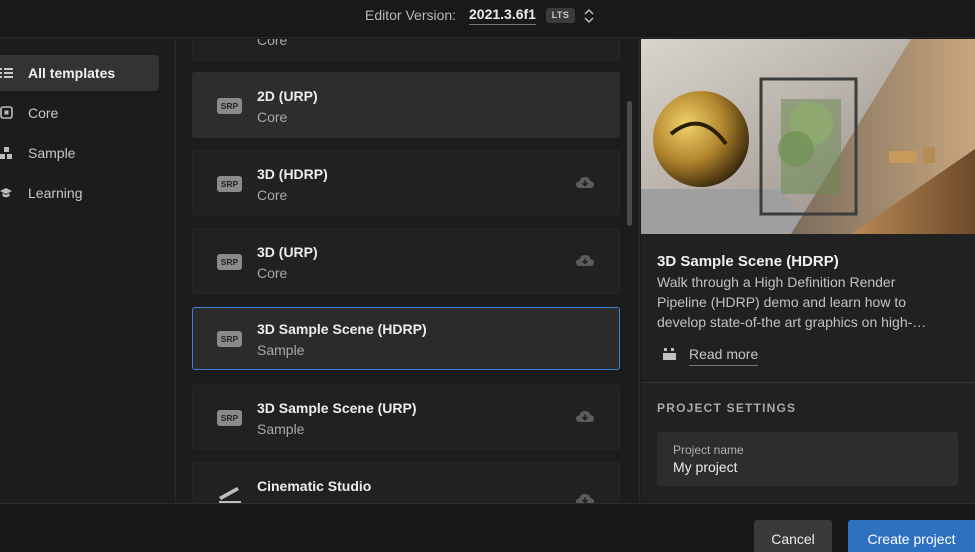  I want to click on read-more-icon, so click(669, 354).